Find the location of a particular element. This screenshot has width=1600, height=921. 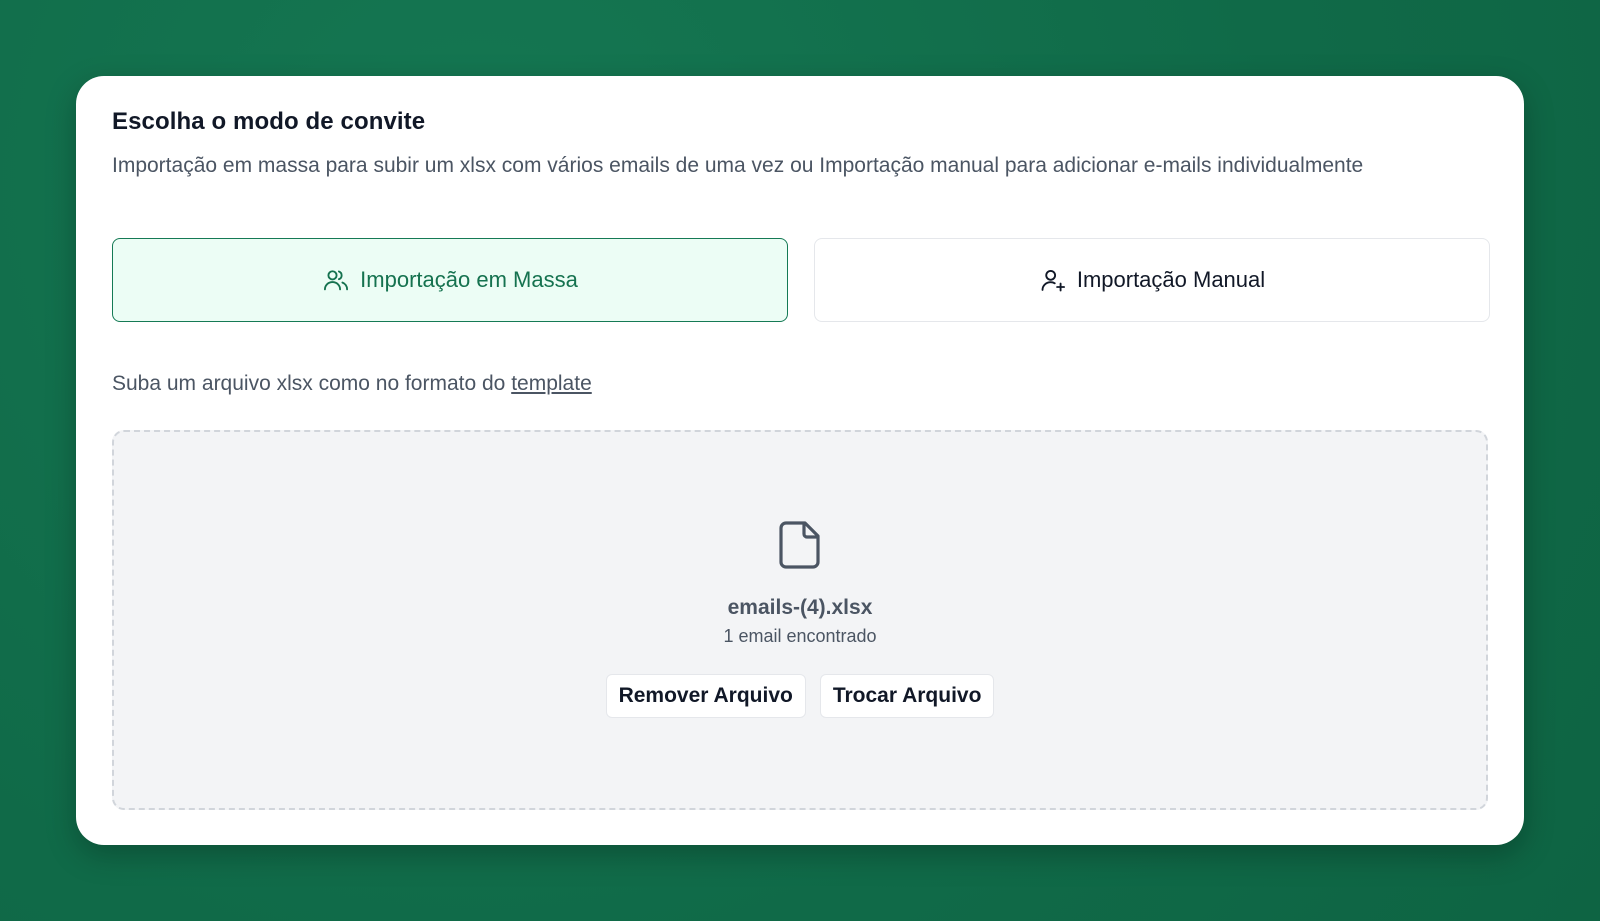

replace-file-button: Trocar Arquivo is located at coordinates (907, 696).